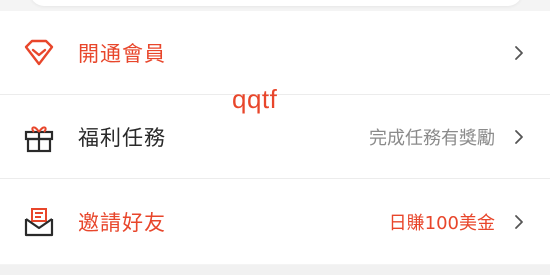 The image size is (550, 275). I want to click on menu-item-label: 邀請好友, so click(122, 222).